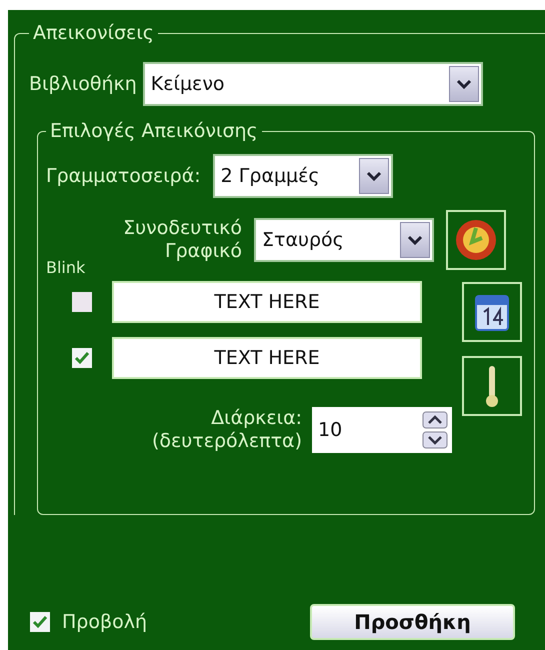  Describe the element at coordinates (412, 622) in the screenshot. I see `add-button: Προσθήκη` at that location.